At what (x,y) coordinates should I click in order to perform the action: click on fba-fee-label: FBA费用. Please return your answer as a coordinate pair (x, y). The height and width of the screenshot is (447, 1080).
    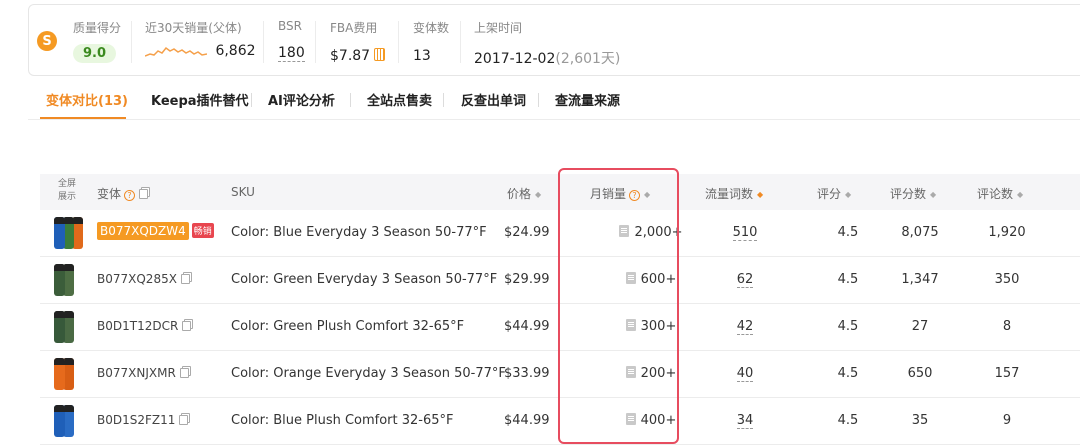
    Looking at the image, I should click on (354, 28).